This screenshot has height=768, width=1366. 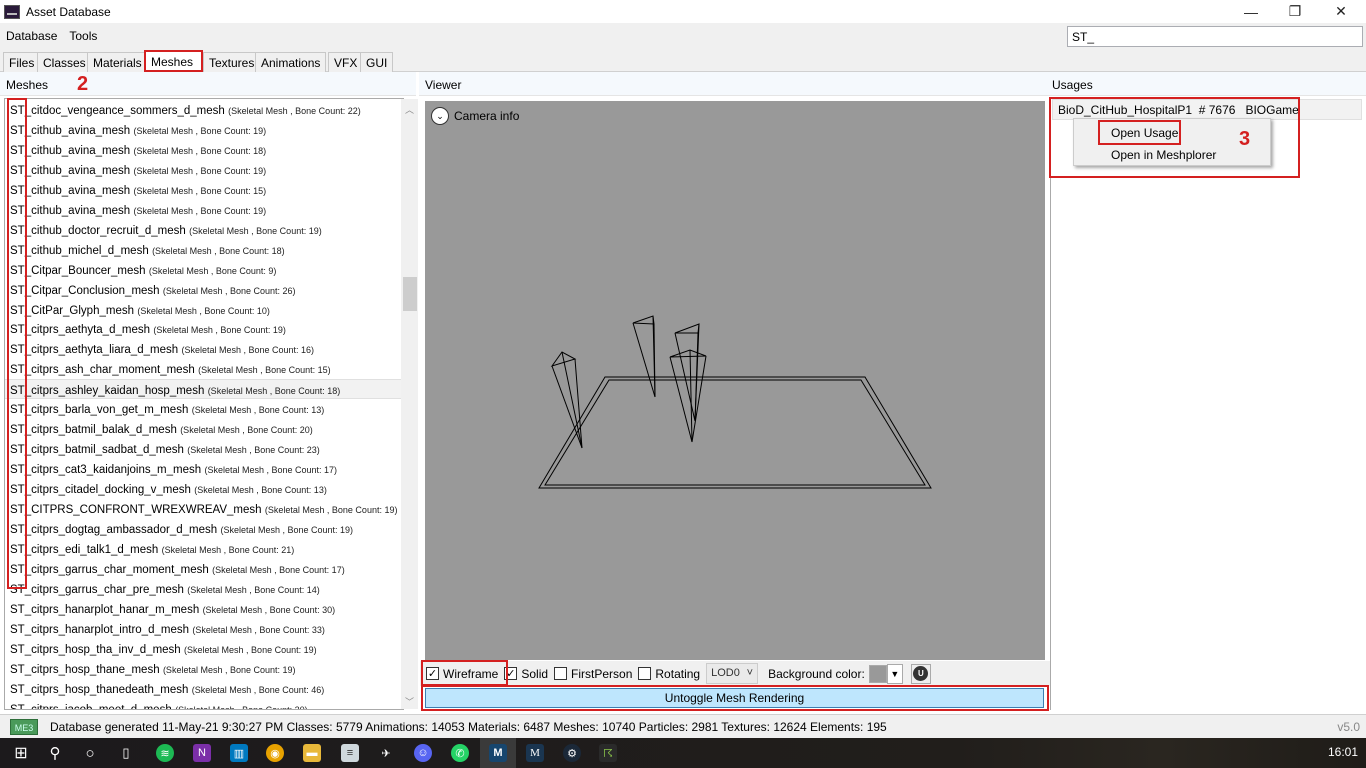 What do you see at coordinates (409, 109) in the screenshot?
I see `scroll-up-icon: ︿` at bounding box center [409, 109].